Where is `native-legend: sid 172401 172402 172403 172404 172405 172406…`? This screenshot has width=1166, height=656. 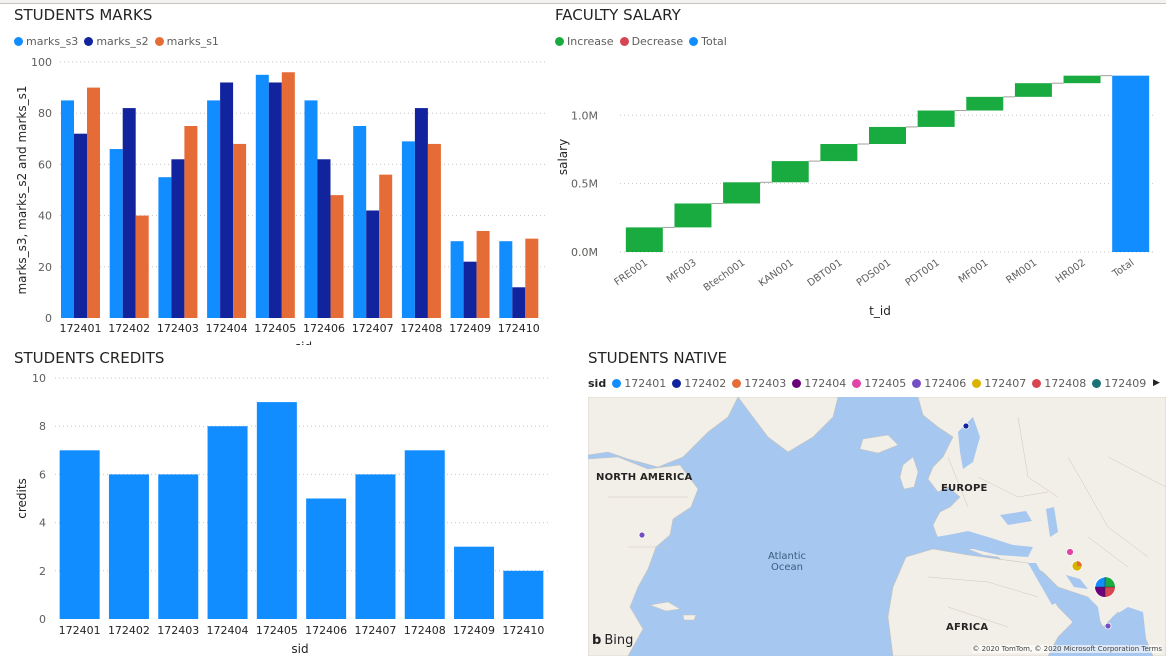 native-legend: sid 172401 172402 172403 172404 172405 172406… is located at coordinates (870, 383).